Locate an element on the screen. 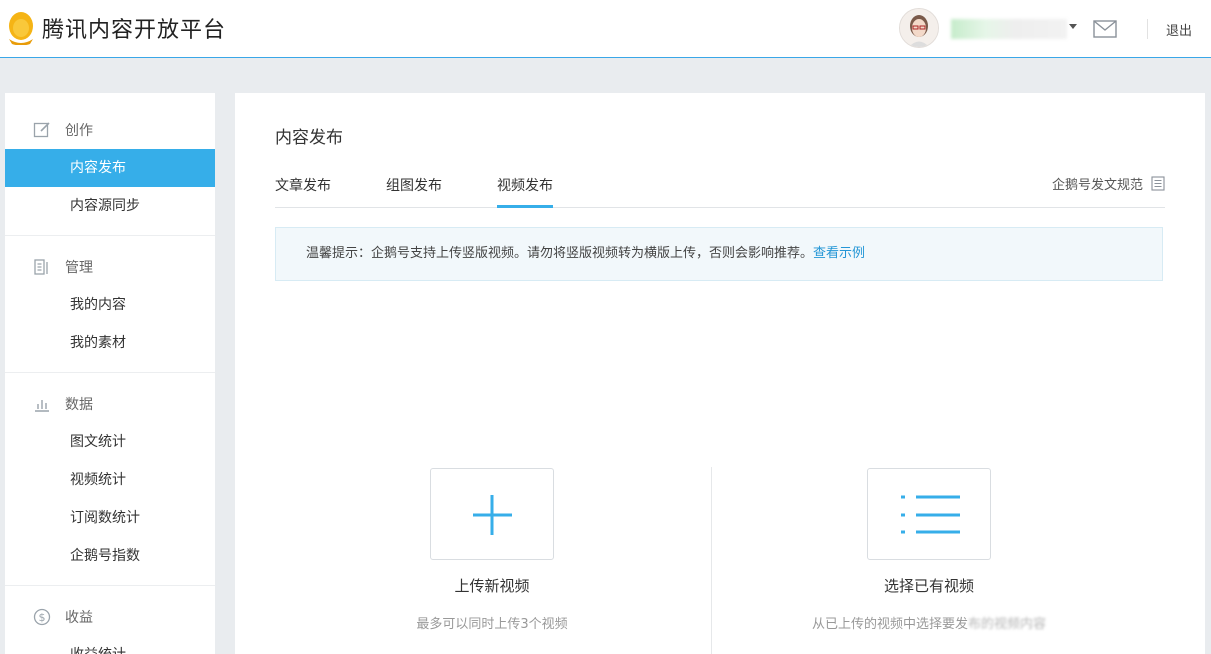 This screenshot has width=1211, height=654. select-existing-video-title: 选择已有视频 is located at coordinates (928, 586).